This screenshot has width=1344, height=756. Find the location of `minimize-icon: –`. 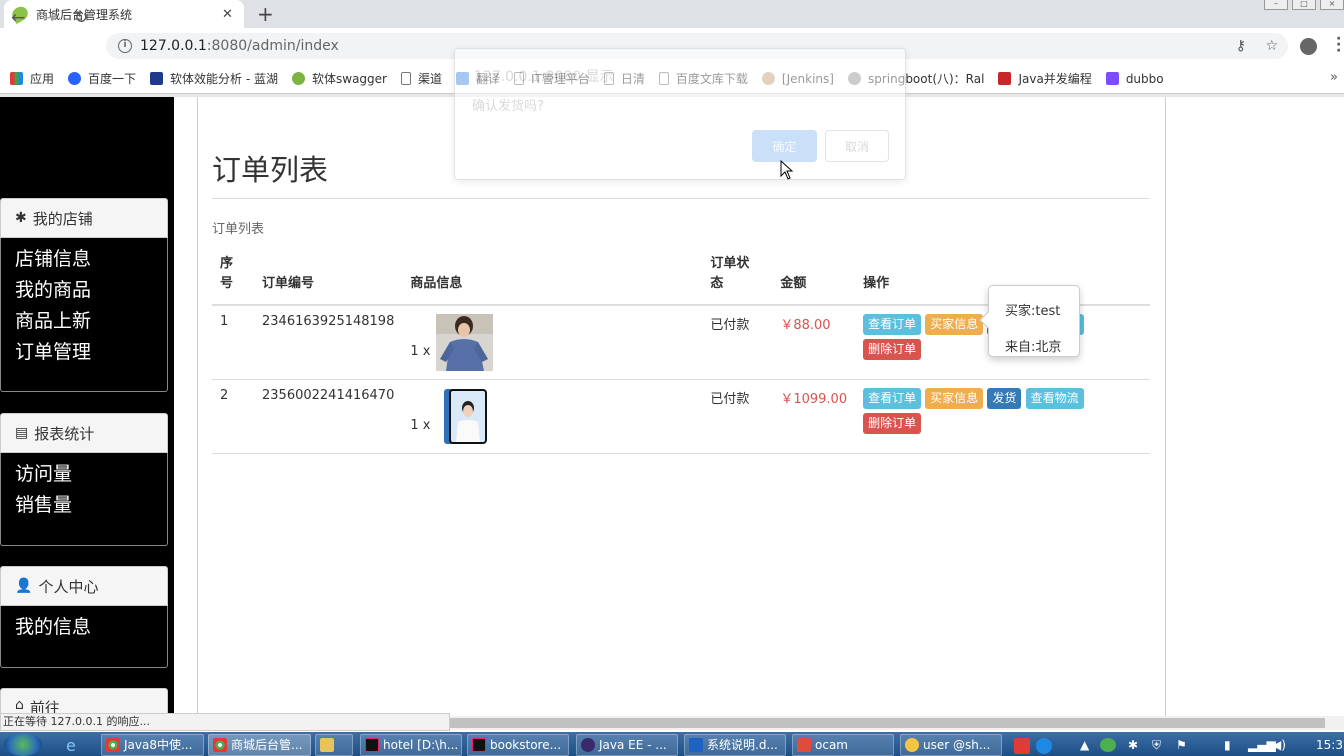

minimize-icon: – is located at coordinates (1276, 5).